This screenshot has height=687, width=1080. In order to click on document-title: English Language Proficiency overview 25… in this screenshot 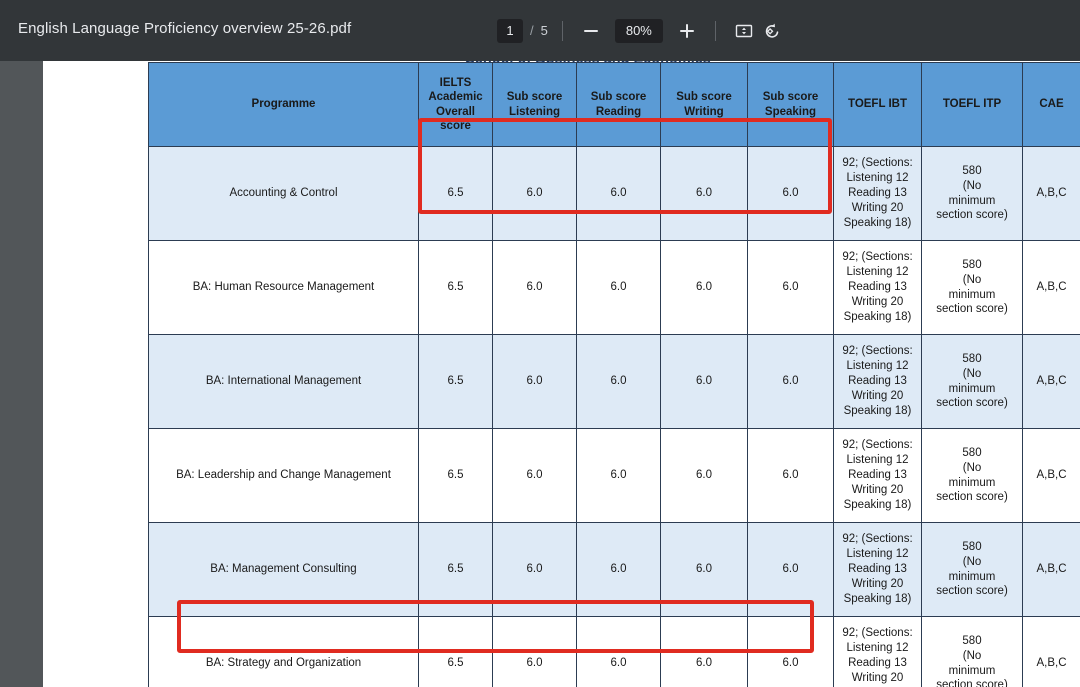, I will do `click(185, 28)`.